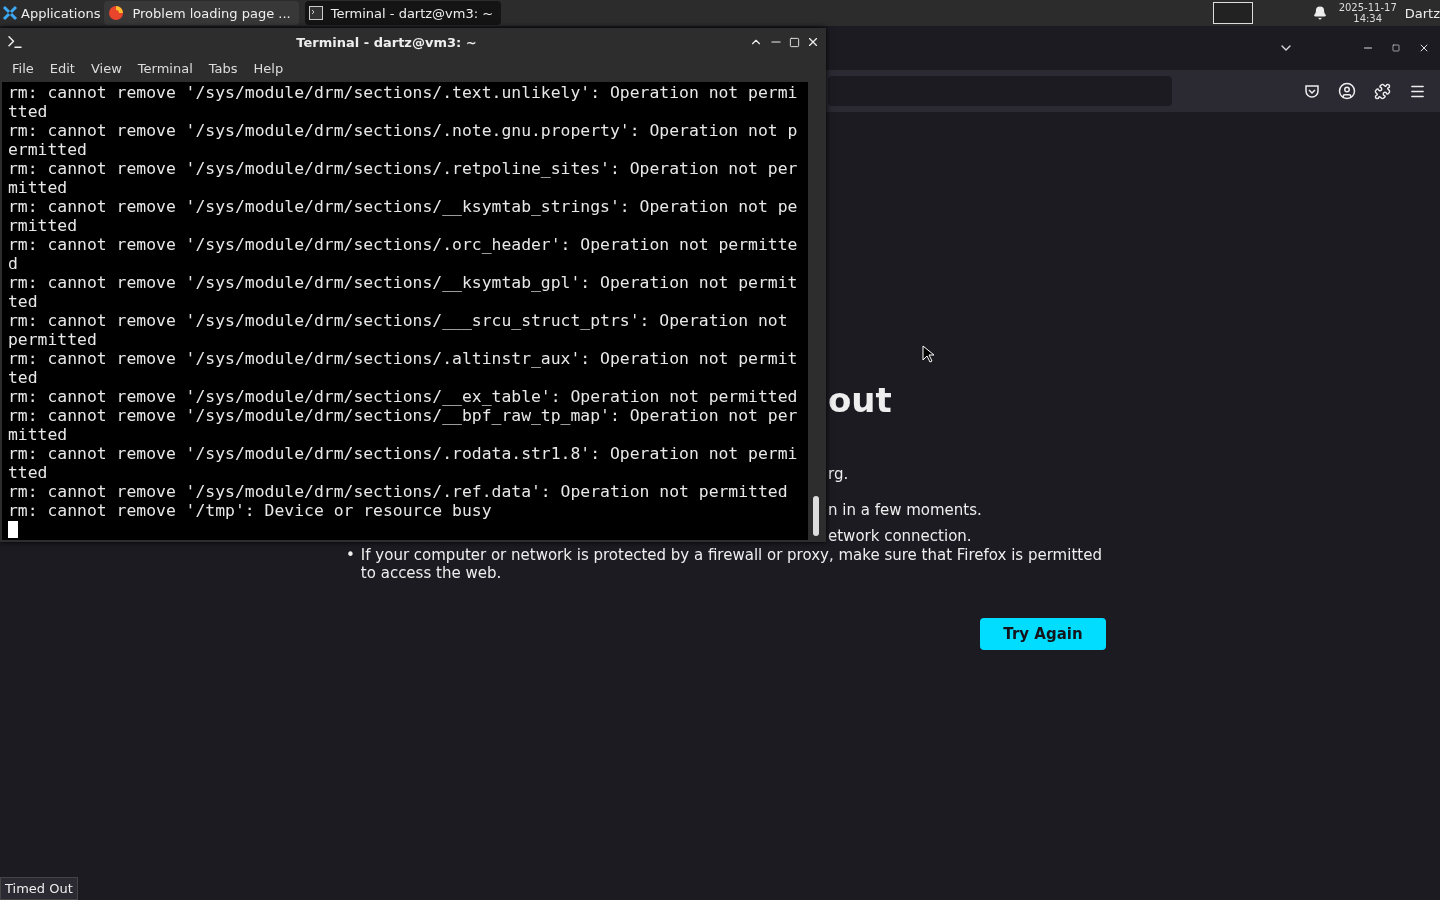  What do you see at coordinates (731, 564) in the screenshot?
I see `suggestion-text: If your computer or network is protected by a firewall or proxy, make sure that Firefox is permitted to access the web.` at bounding box center [731, 564].